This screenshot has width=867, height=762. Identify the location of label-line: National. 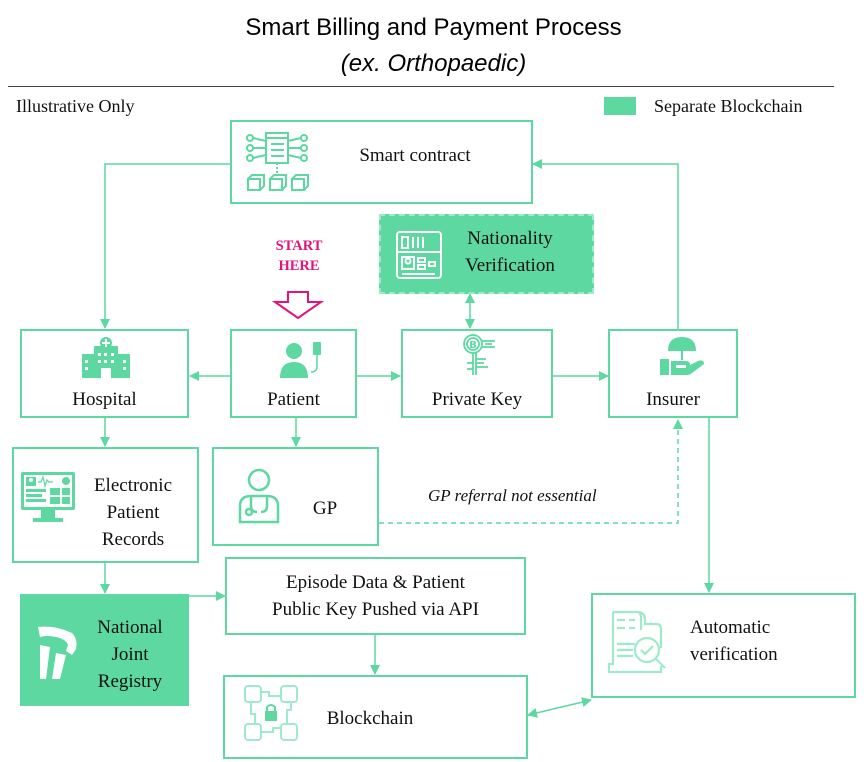
(130, 627).